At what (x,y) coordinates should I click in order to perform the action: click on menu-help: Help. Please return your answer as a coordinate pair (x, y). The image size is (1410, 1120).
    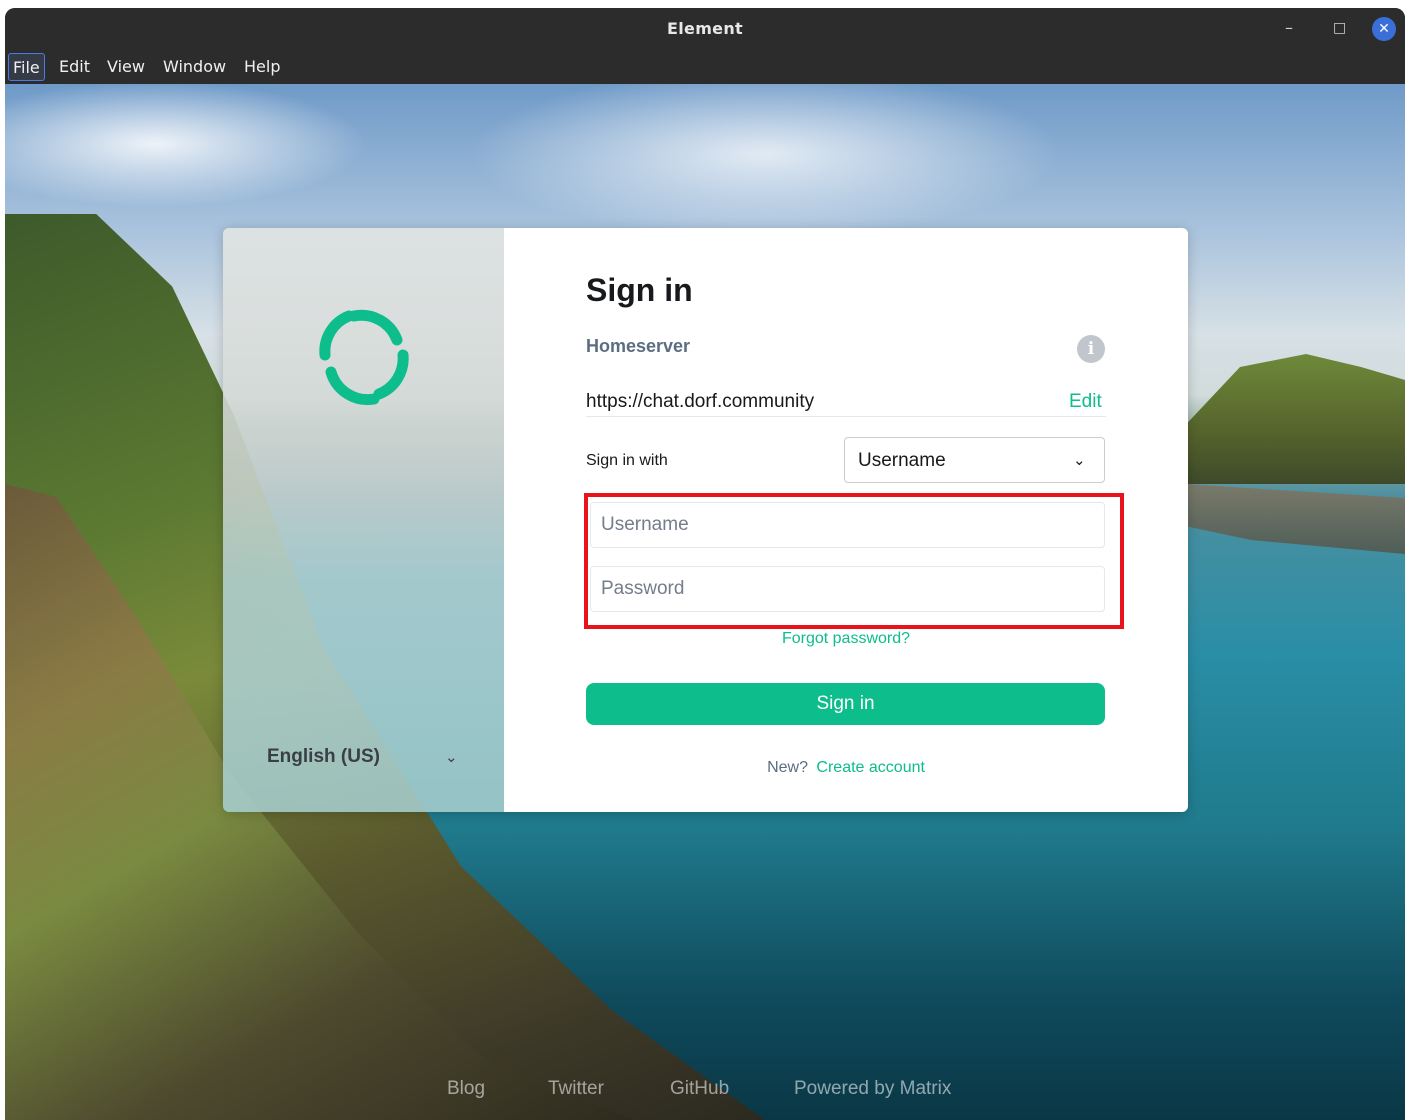
    Looking at the image, I should click on (262, 67).